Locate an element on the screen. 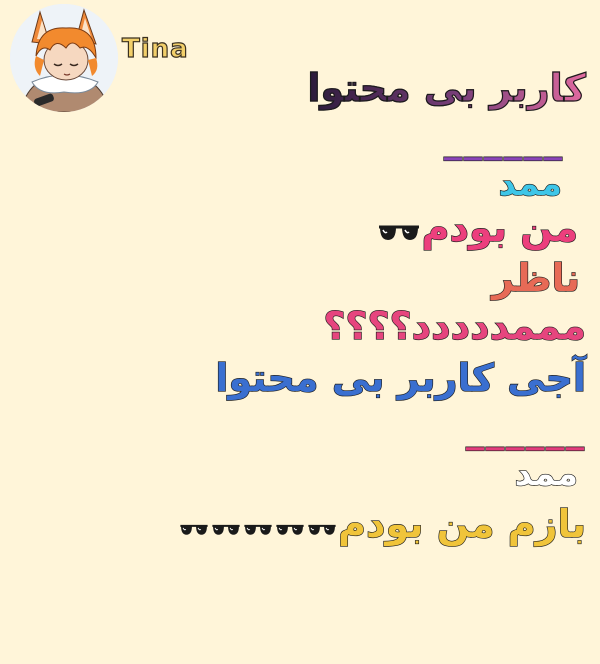 The height and width of the screenshot is (664, 600). message-1: من بودم is located at coordinates (477, 229).